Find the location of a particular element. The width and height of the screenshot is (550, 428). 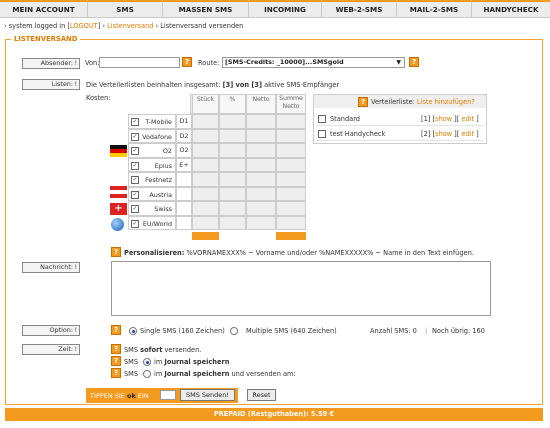

absender-label-button: Absender:! is located at coordinates (51, 63).